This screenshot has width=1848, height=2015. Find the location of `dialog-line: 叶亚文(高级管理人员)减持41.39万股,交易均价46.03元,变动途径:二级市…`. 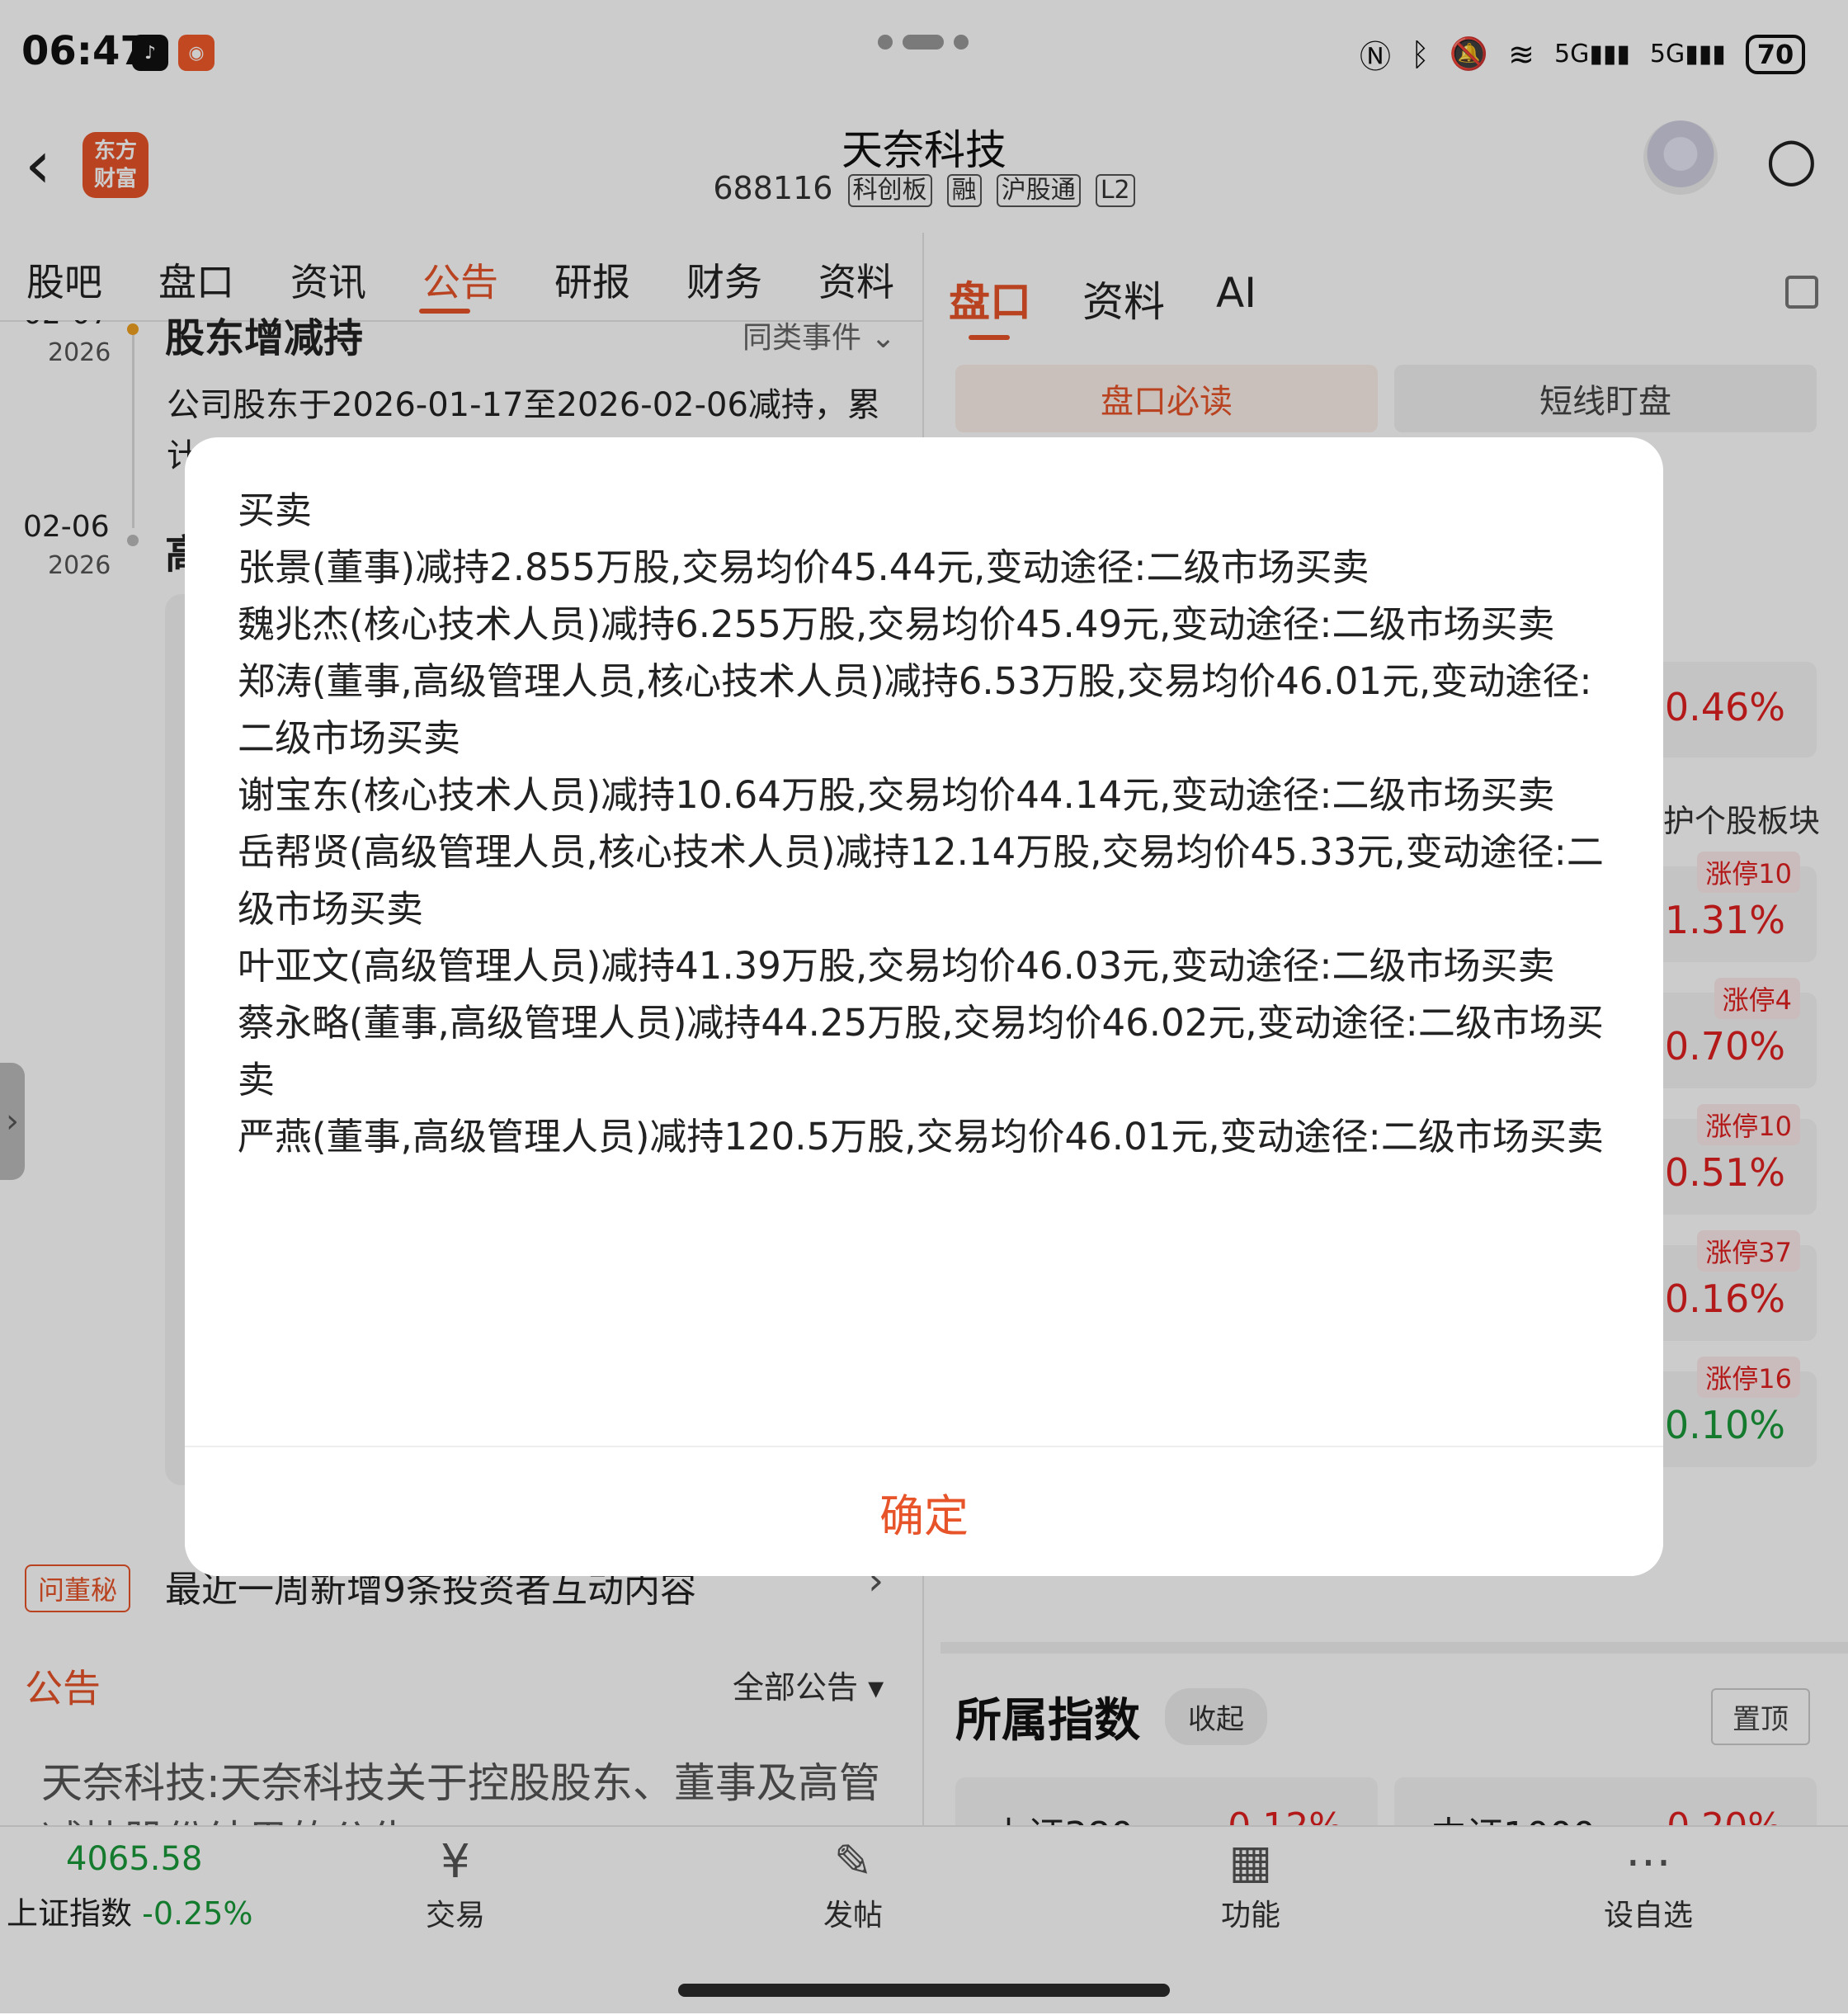

dialog-line: 叶亚文(高级管理人员)减持41.39万股,交易均价46.03元,变动途径:二级市… is located at coordinates (896, 966).